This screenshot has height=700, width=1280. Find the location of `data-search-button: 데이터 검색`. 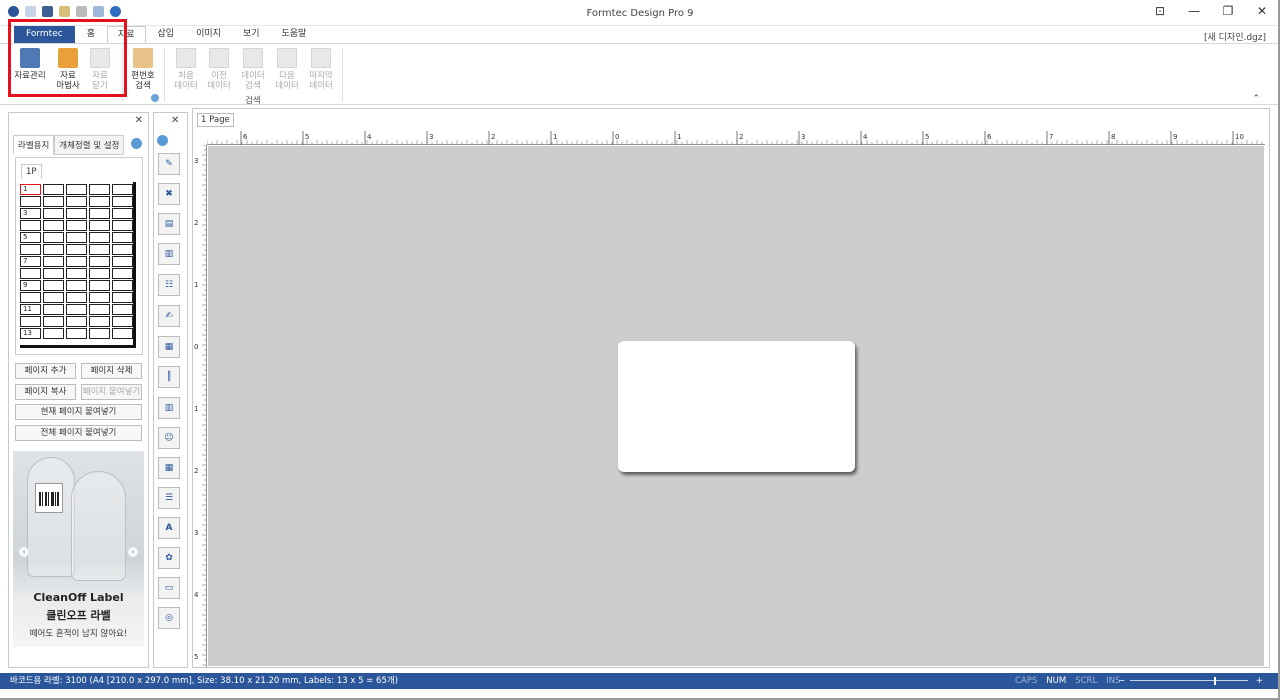

data-search-button: 데이터 검색 is located at coordinates (253, 69).